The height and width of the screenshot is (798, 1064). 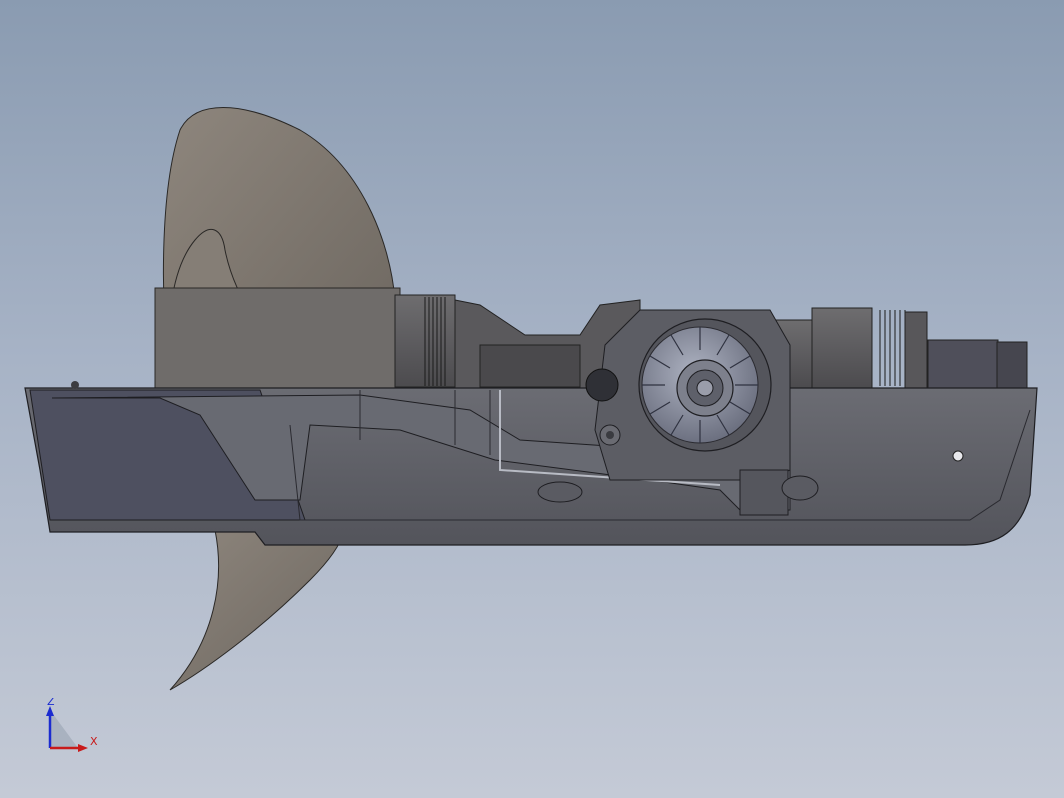 What do you see at coordinates (257, 610) in the screenshot?
I see `propeller-blade-bottom` at bounding box center [257, 610].